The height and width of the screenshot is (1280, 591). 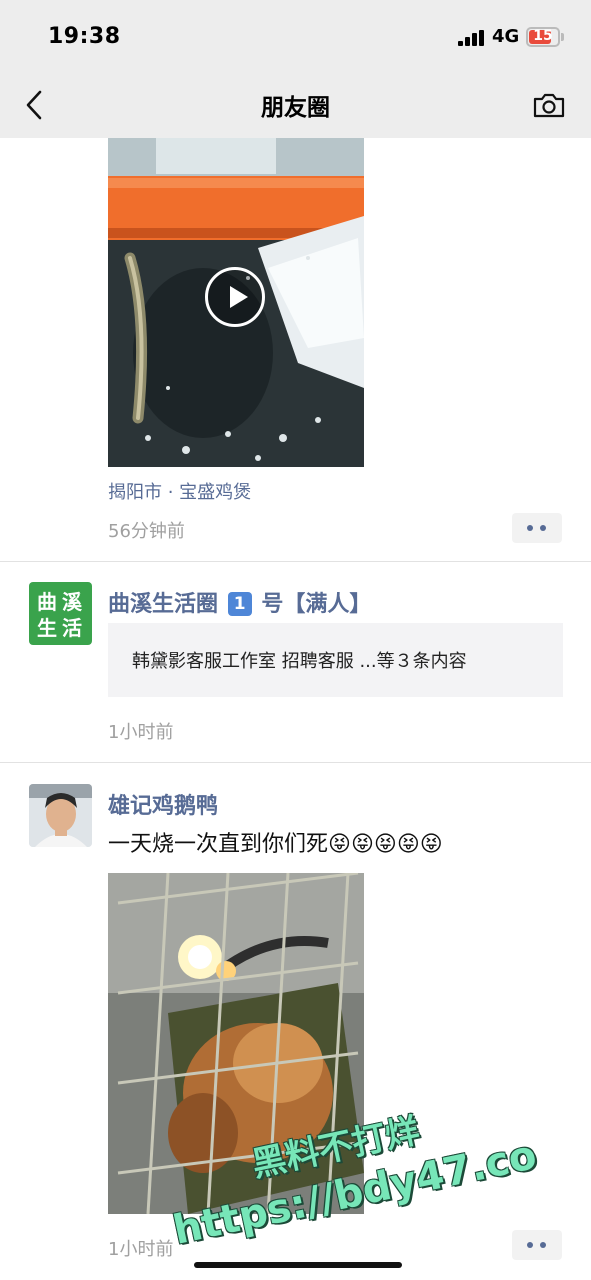 What do you see at coordinates (179, 491) in the screenshot?
I see `post-location: 揭阳市 · 宝盛鸡煲` at bounding box center [179, 491].